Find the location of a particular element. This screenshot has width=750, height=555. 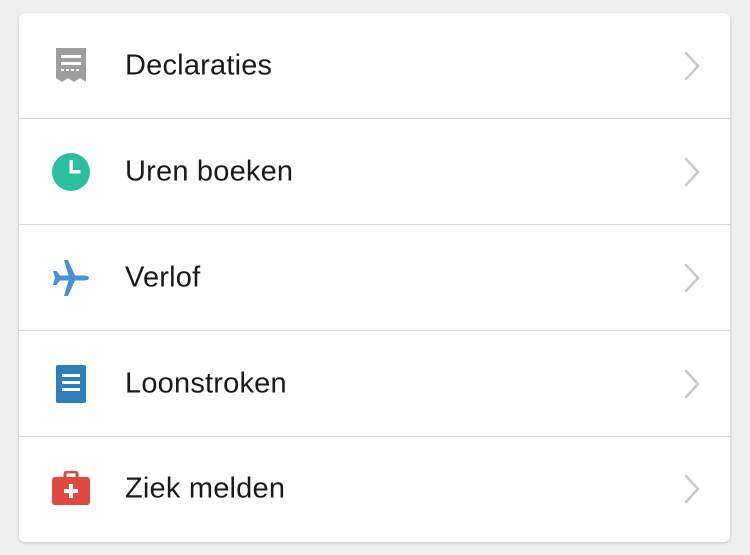

receipt-icon is located at coordinates (71, 66).